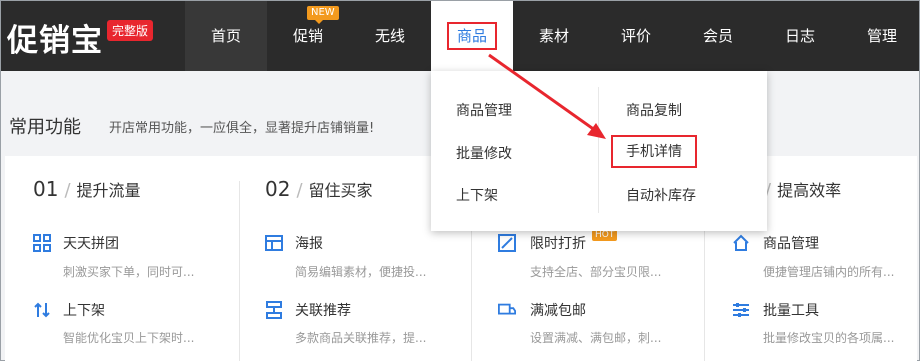 This screenshot has width=920, height=361. What do you see at coordinates (239, 271) in the screenshot?
I see `column-divider` at bounding box center [239, 271].